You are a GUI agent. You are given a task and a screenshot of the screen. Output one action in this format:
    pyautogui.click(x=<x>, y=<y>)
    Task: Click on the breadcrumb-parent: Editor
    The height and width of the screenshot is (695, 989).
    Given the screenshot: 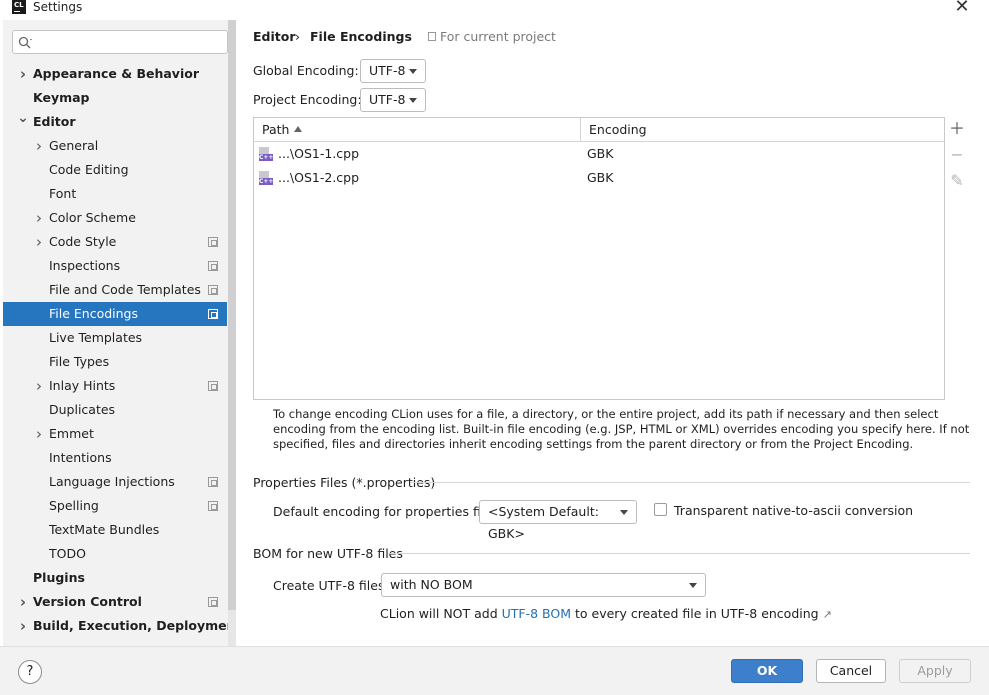 What is the action you would take?
    pyautogui.click(x=274, y=37)
    